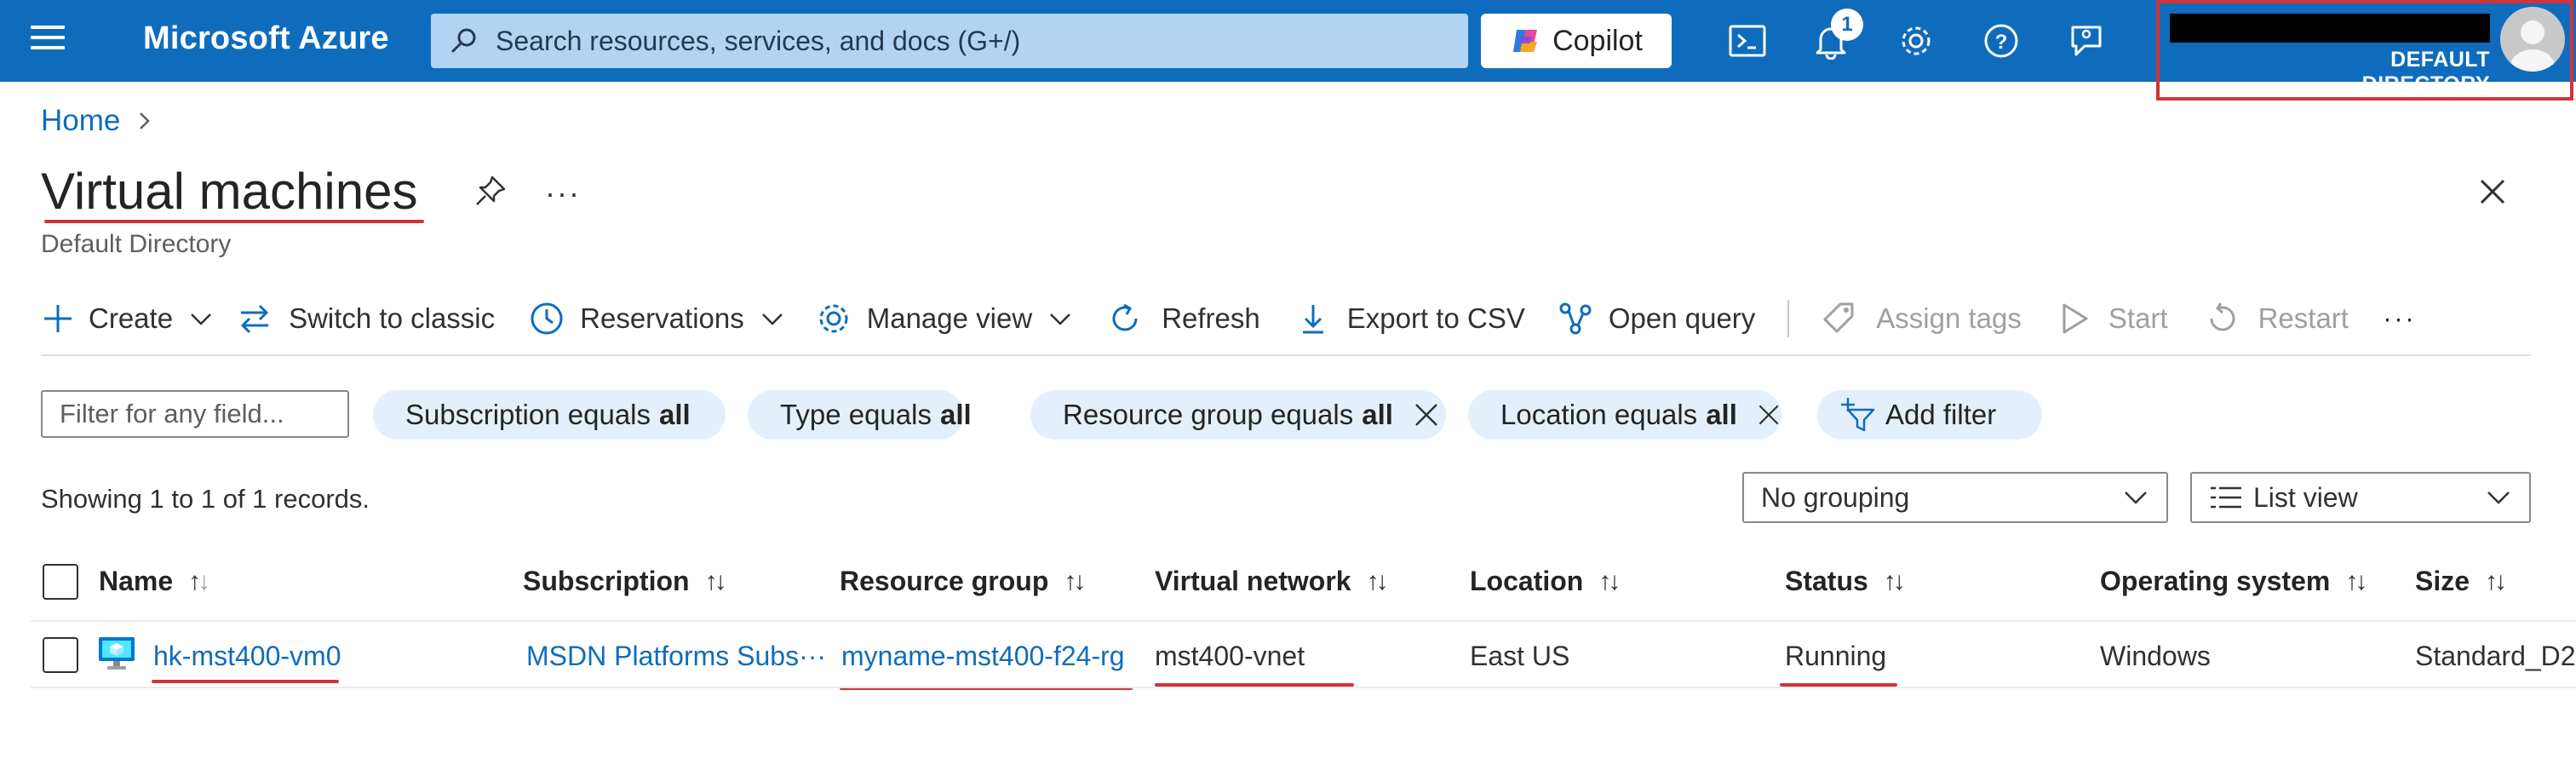  I want to click on manage-view-button: Manage view, so click(944, 319).